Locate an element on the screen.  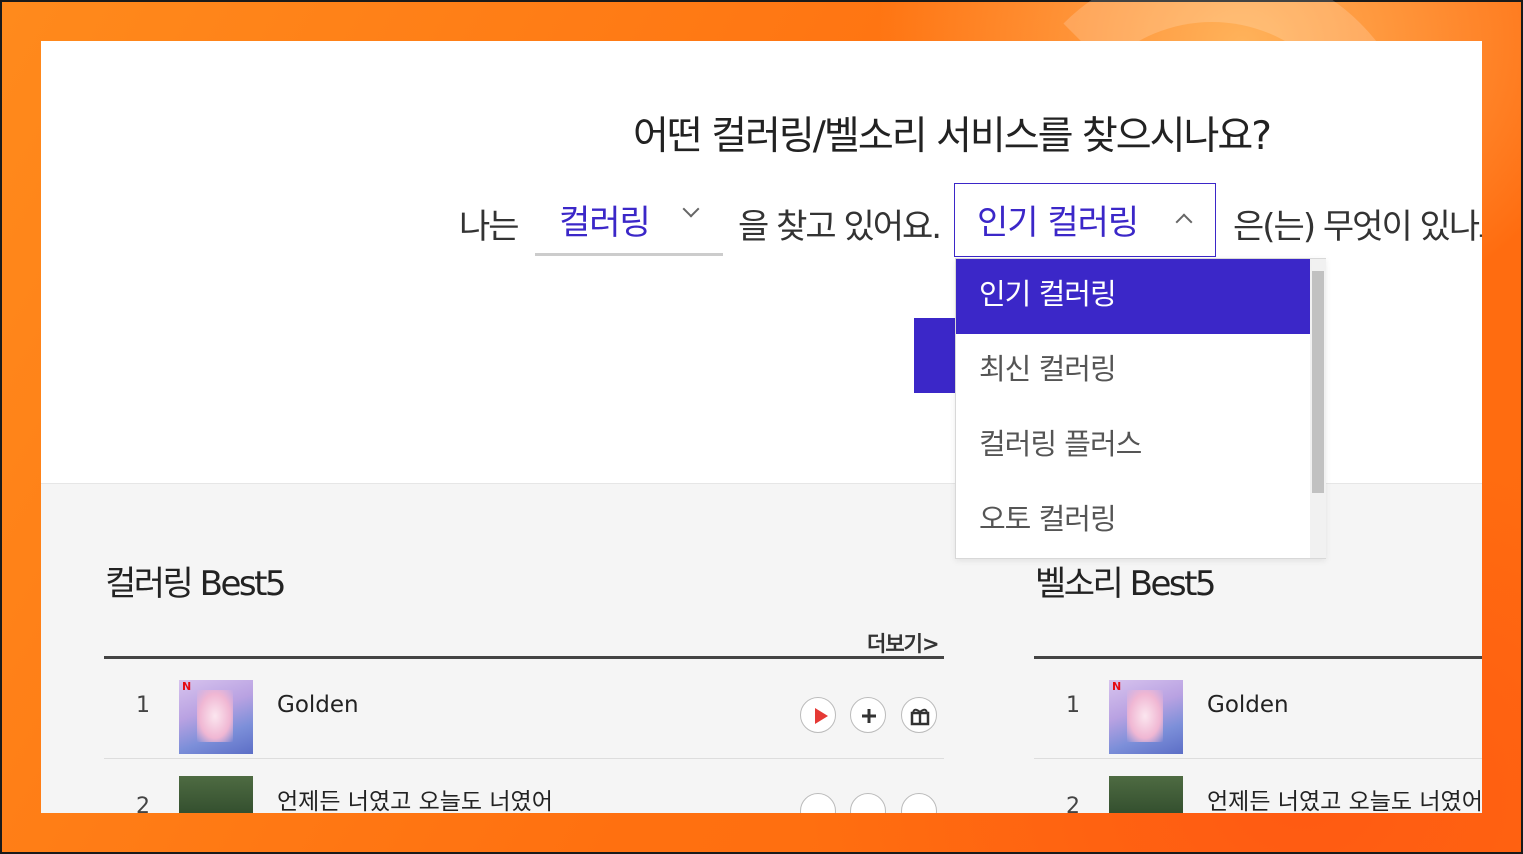
dropdown-scrollbar is located at coordinates (1318, 408).